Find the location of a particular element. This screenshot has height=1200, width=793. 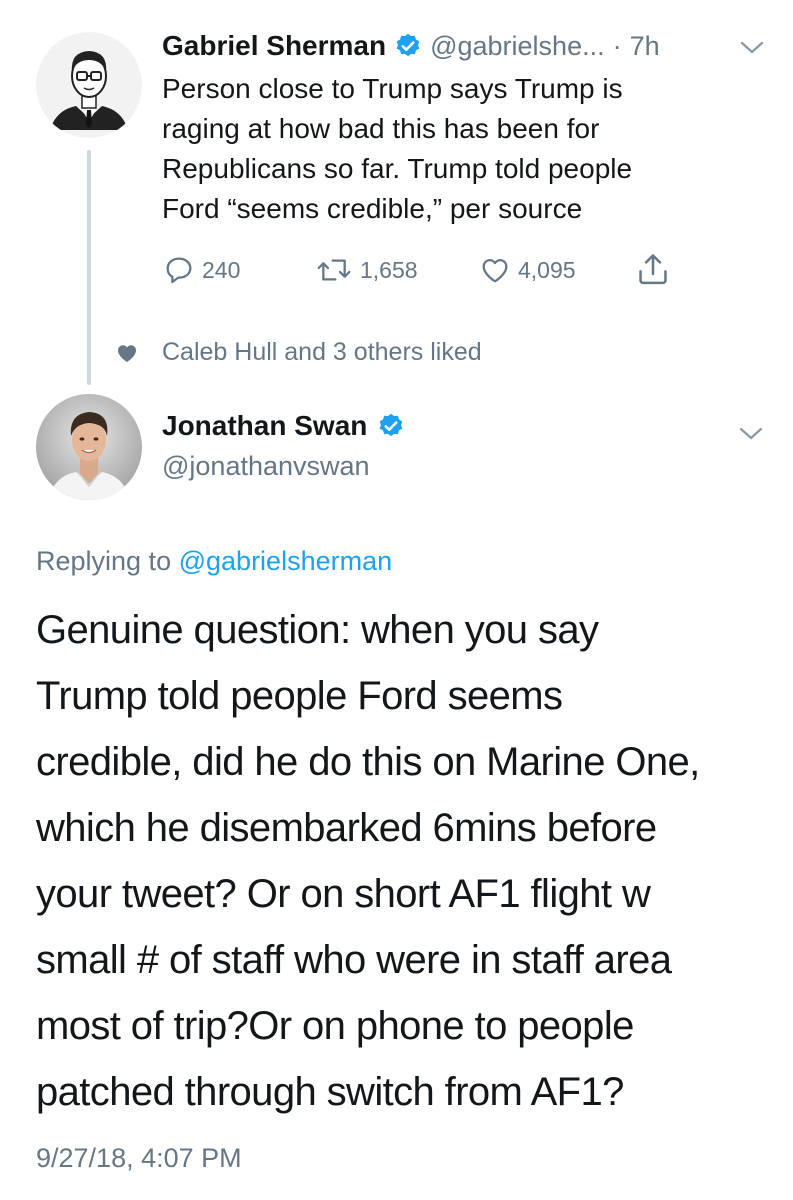

tweet1-header: Gabriel Sherman @gabrielshe... · 7h is located at coordinates (411, 46).